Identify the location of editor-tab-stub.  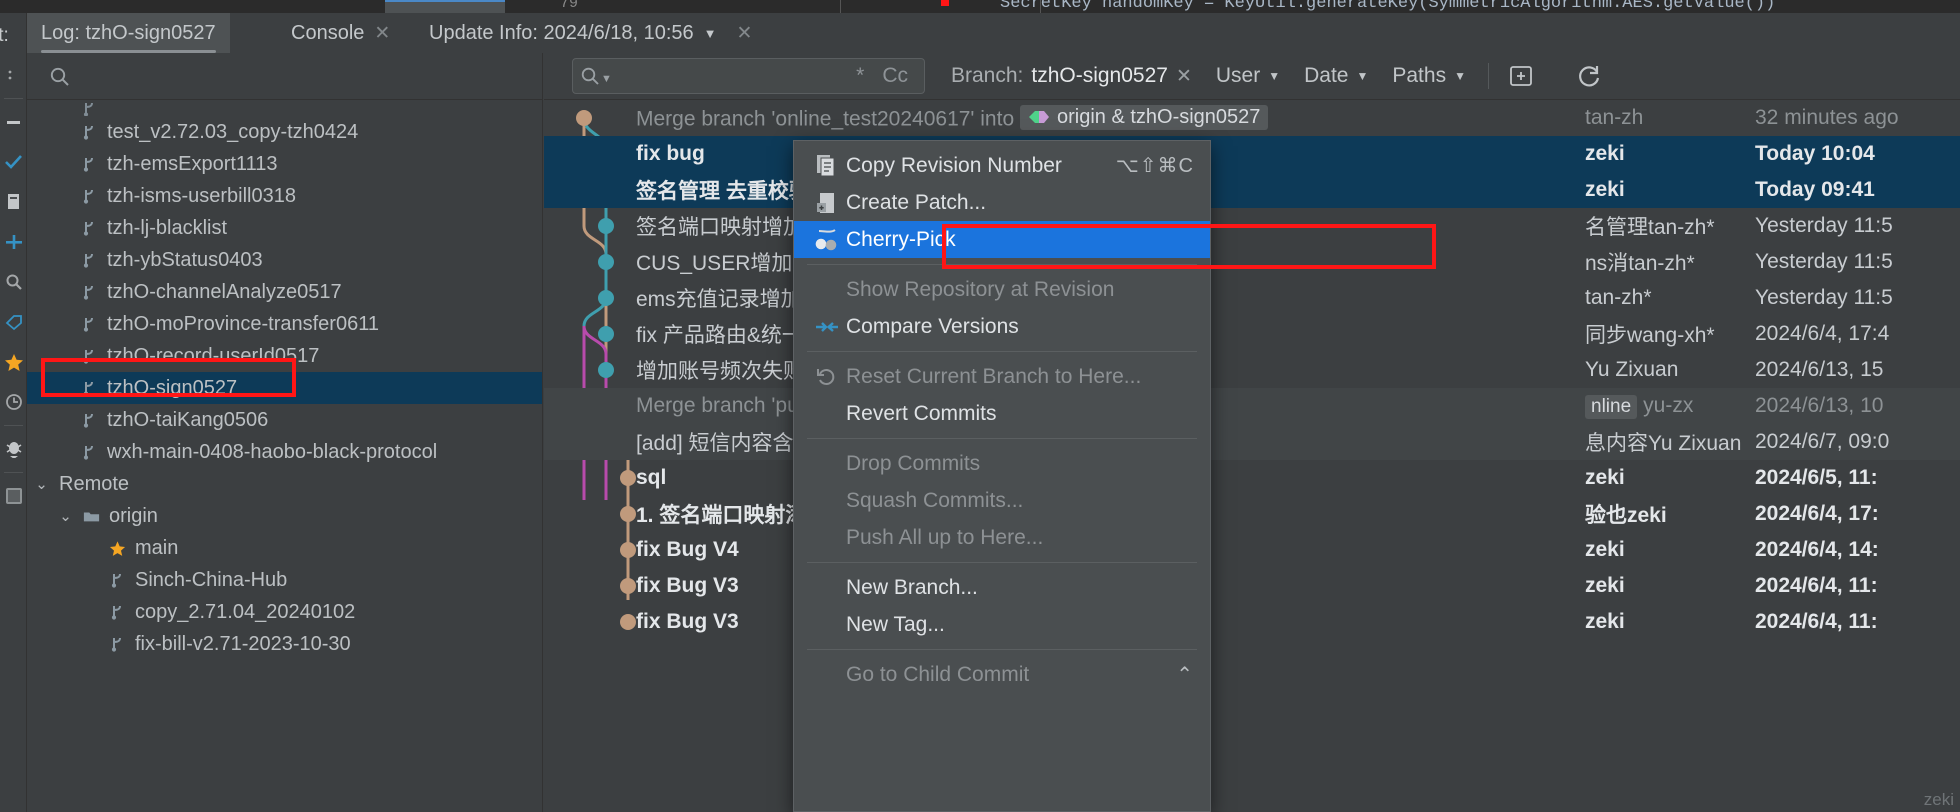
(445, 6).